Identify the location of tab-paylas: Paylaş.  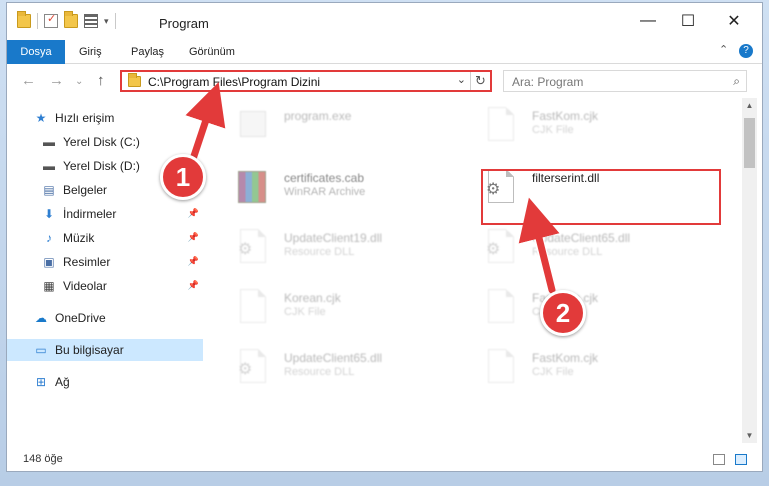
(147, 52).